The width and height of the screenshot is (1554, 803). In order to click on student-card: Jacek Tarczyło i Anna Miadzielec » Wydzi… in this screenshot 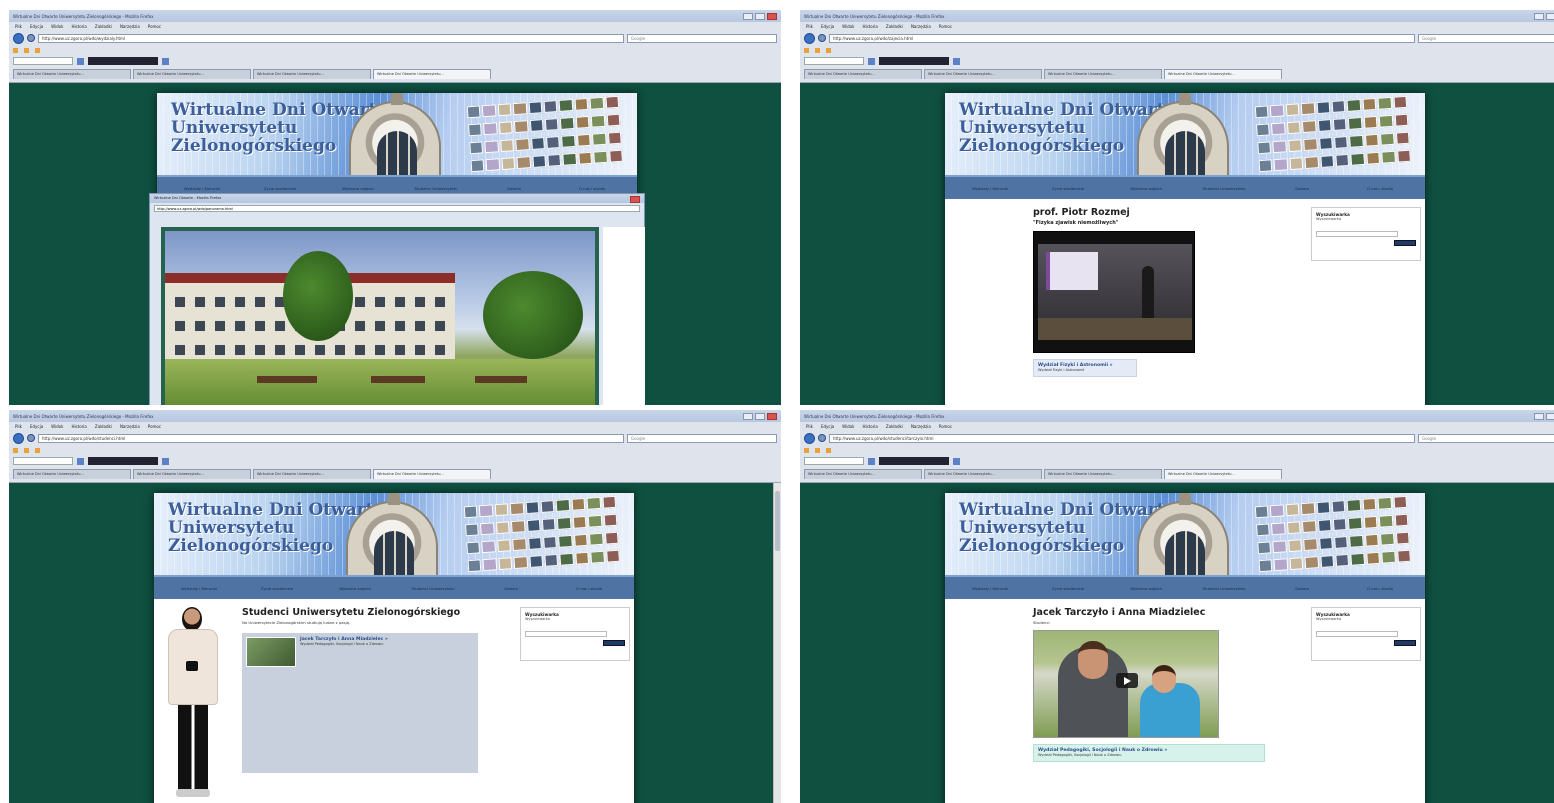, I will do `click(360, 652)`.